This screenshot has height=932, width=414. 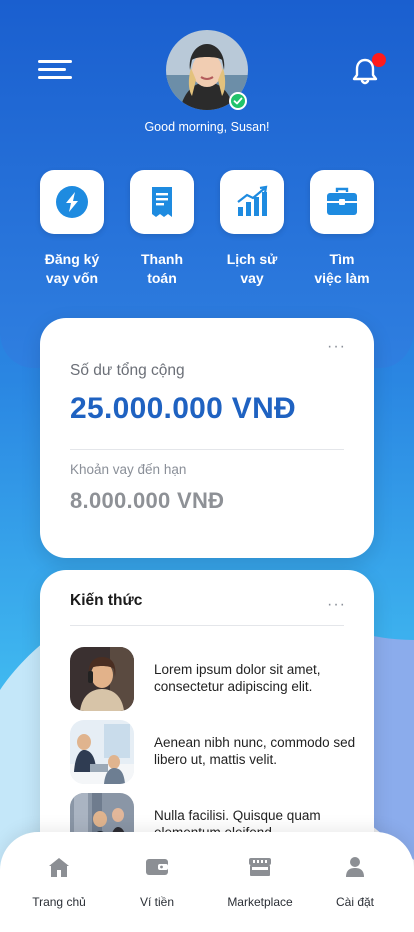 I want to click on action-find-job: Tìm việc làm, so click(x=342, y=229).